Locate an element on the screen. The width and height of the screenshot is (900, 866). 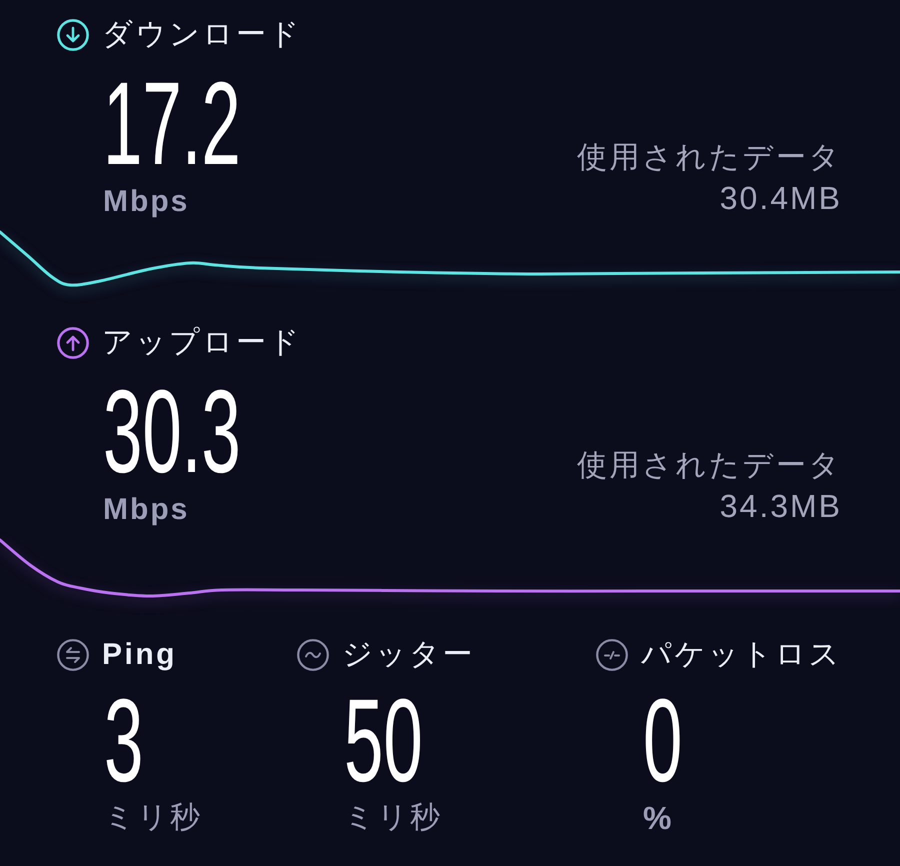
speed-value: 17.2 is located at coordinates (172, 124).